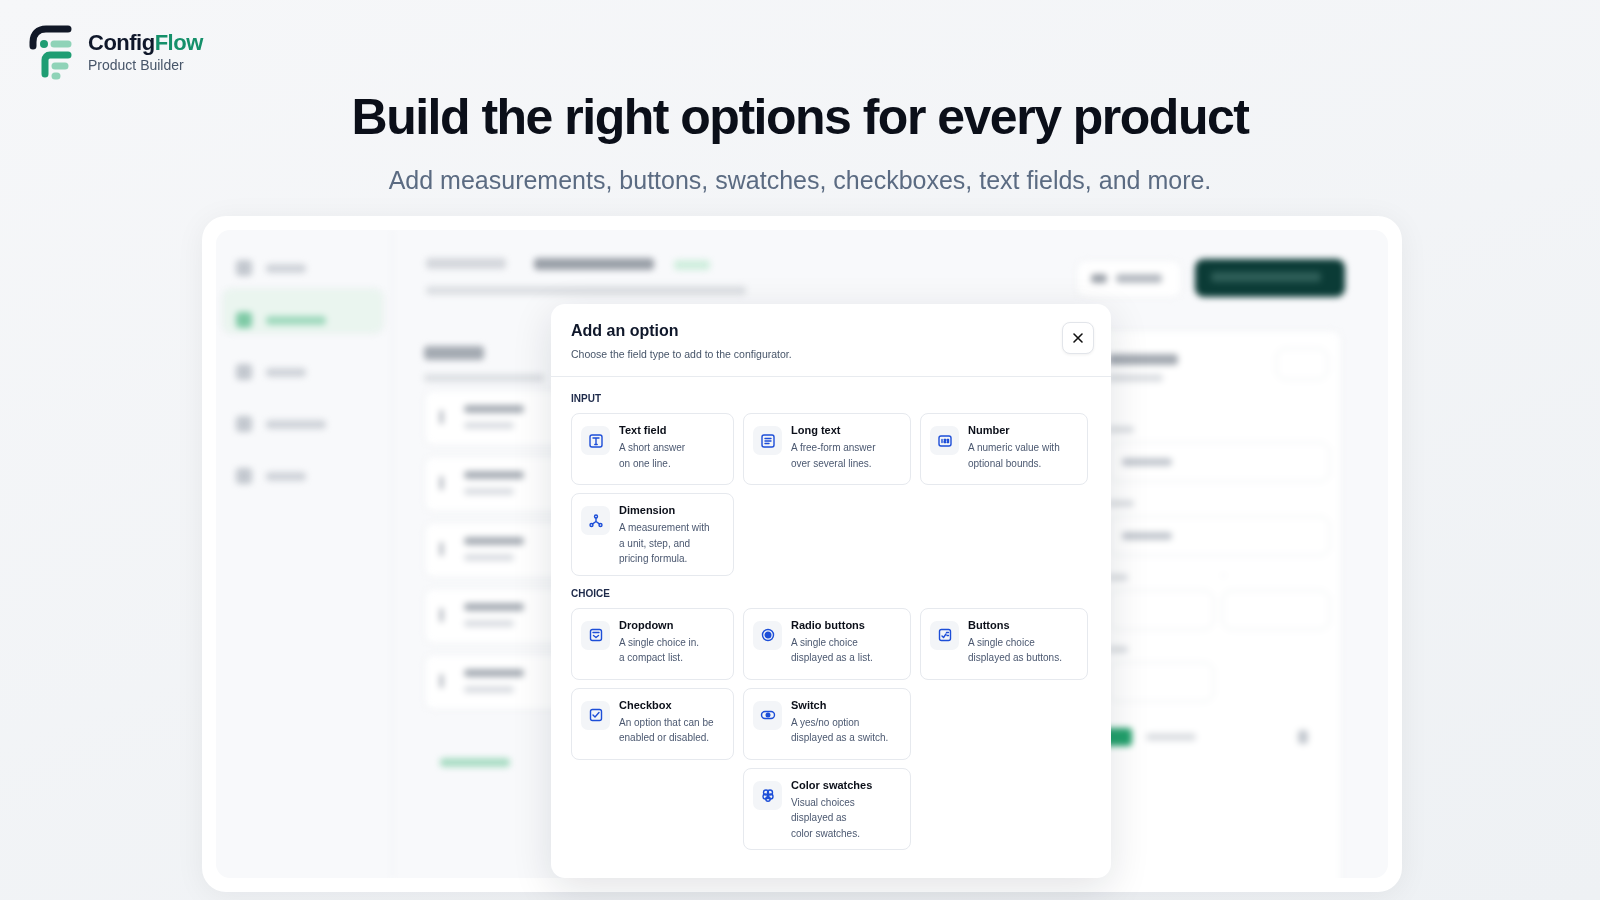 The height and width of the screenshot is (900, 1600). I want to click on dialog-subtitle: Choose the field type to add to the configurator., so click(681, 354).